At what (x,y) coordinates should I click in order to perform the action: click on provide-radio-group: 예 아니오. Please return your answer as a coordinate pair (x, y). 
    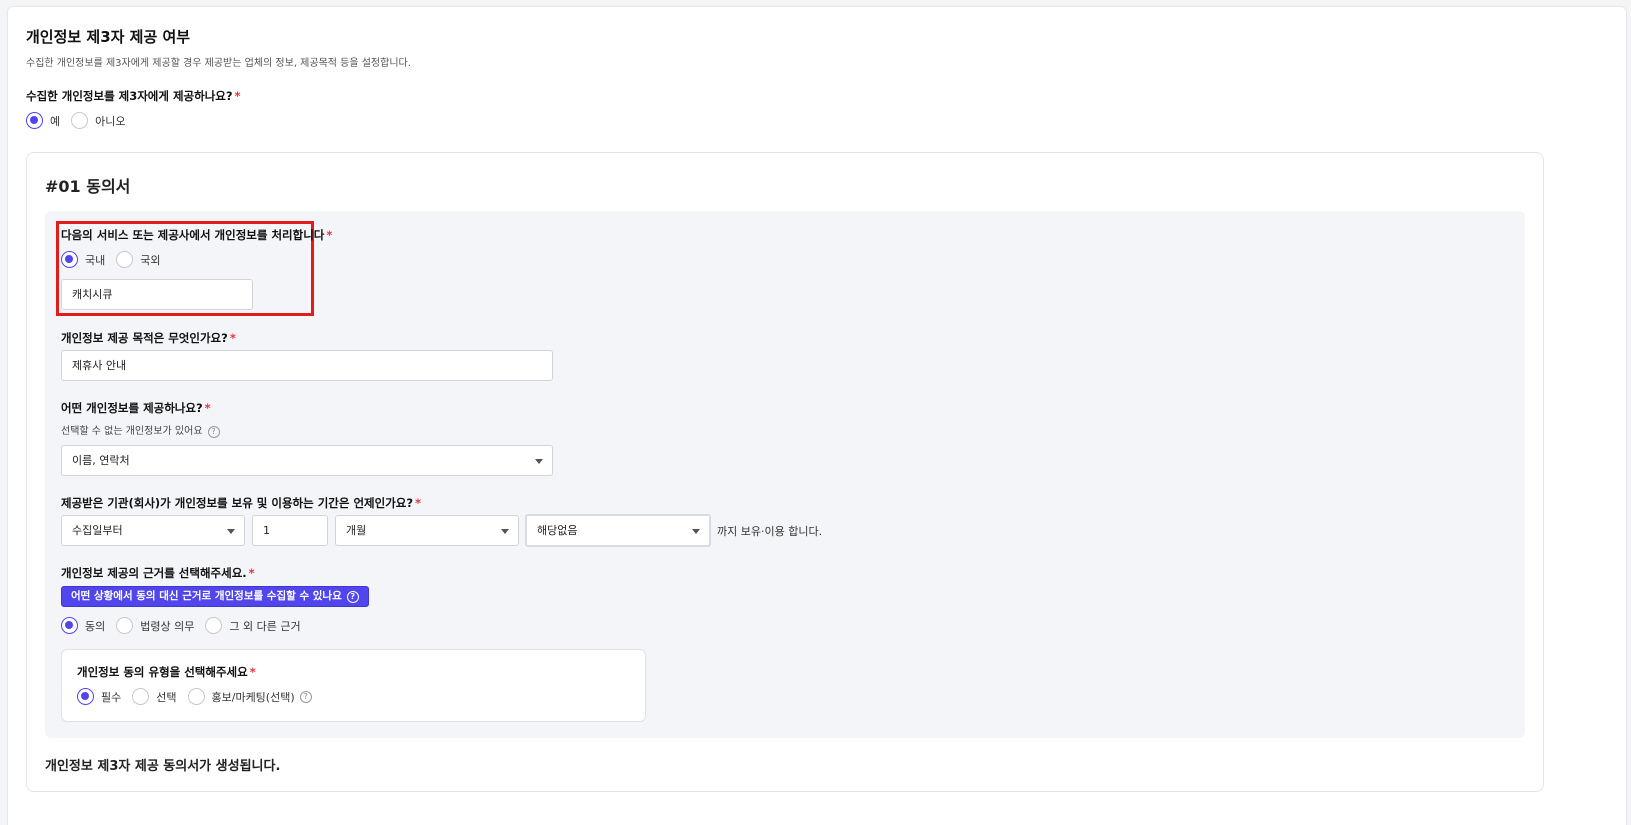
    Looking at the image, I should click on (81, 120).